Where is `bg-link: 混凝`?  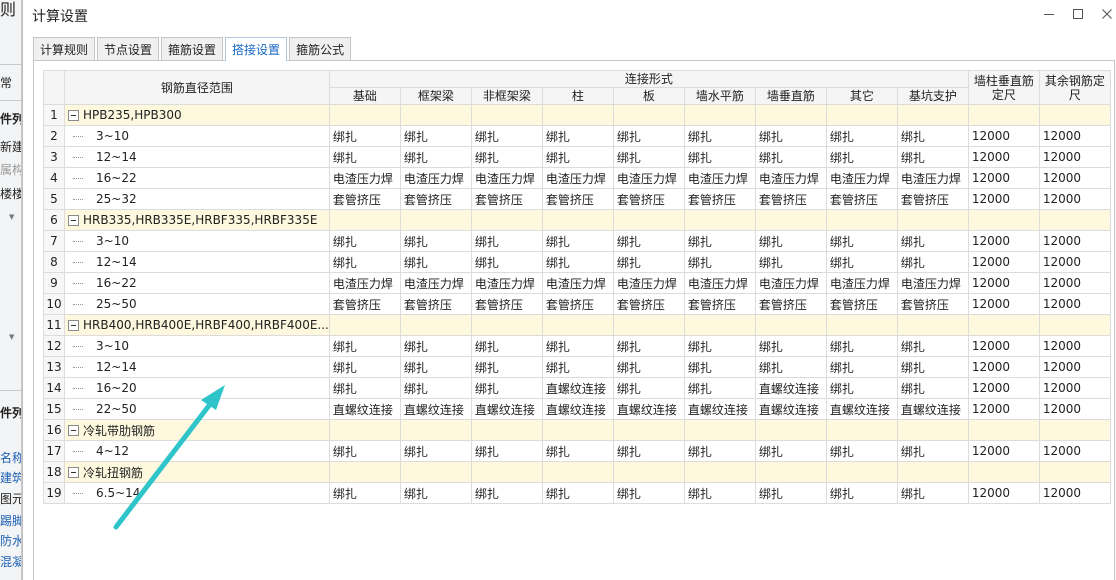
bg-link: 混凝 is located at coordinates (10, 561).